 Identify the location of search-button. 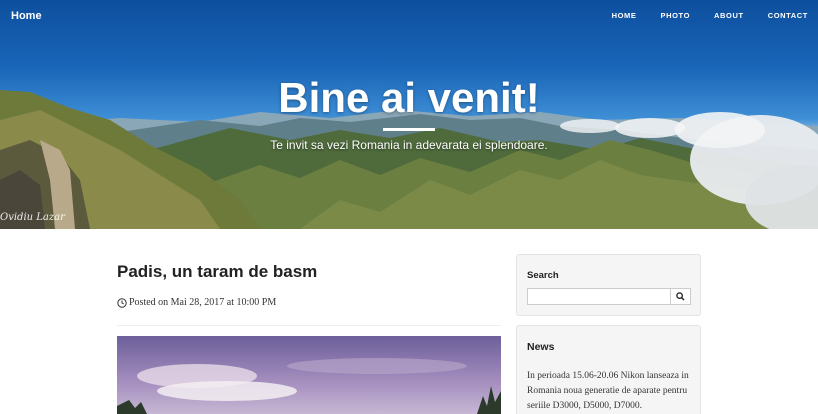
(680, 296).